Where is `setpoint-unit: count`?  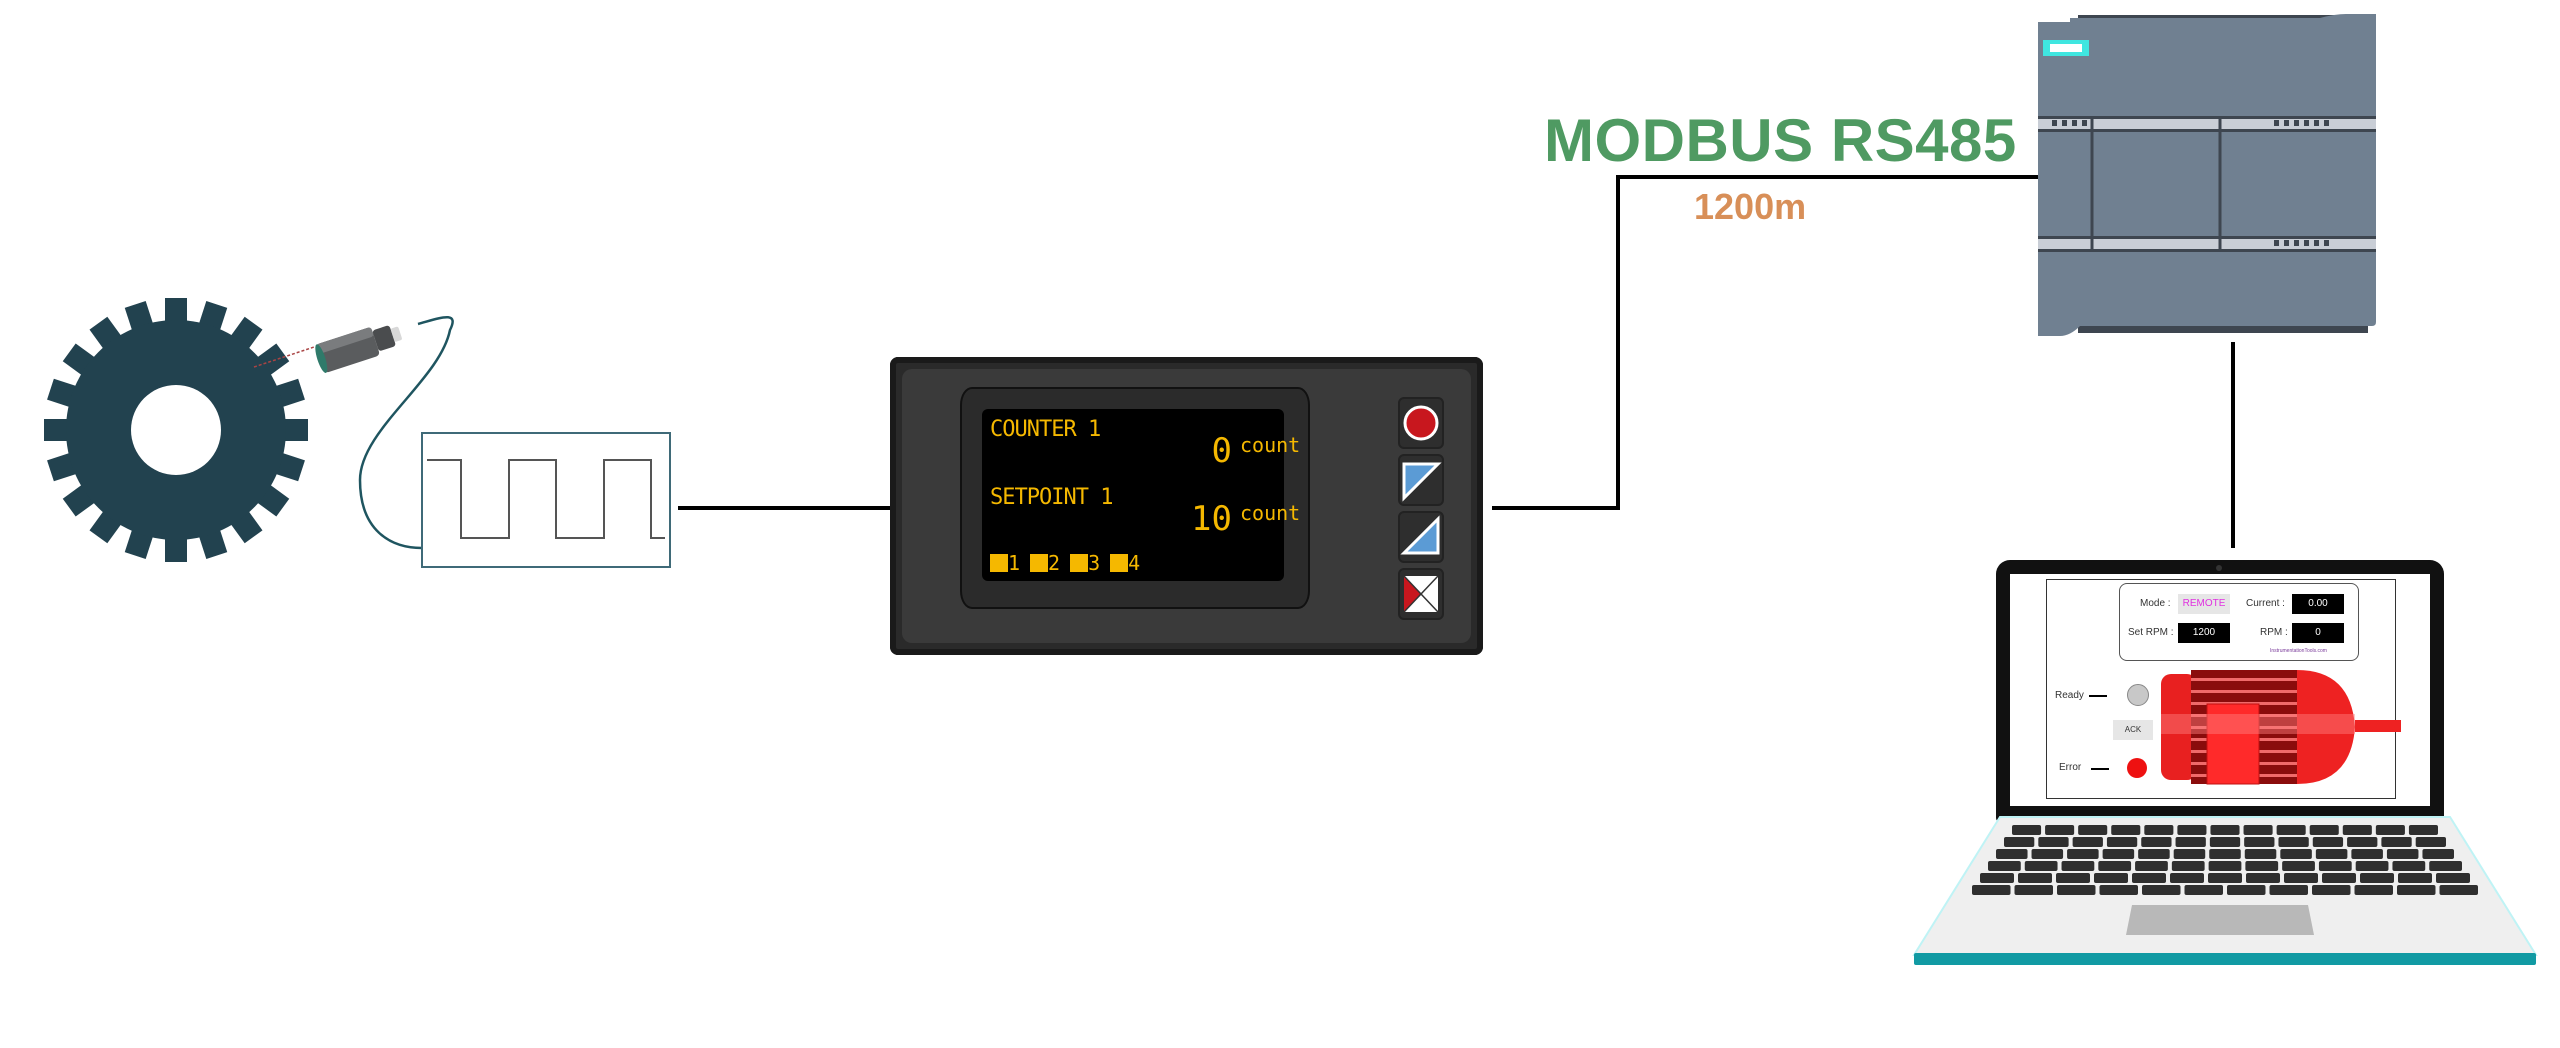 setpoint-unit: count is located at coordinates (1270, 513).